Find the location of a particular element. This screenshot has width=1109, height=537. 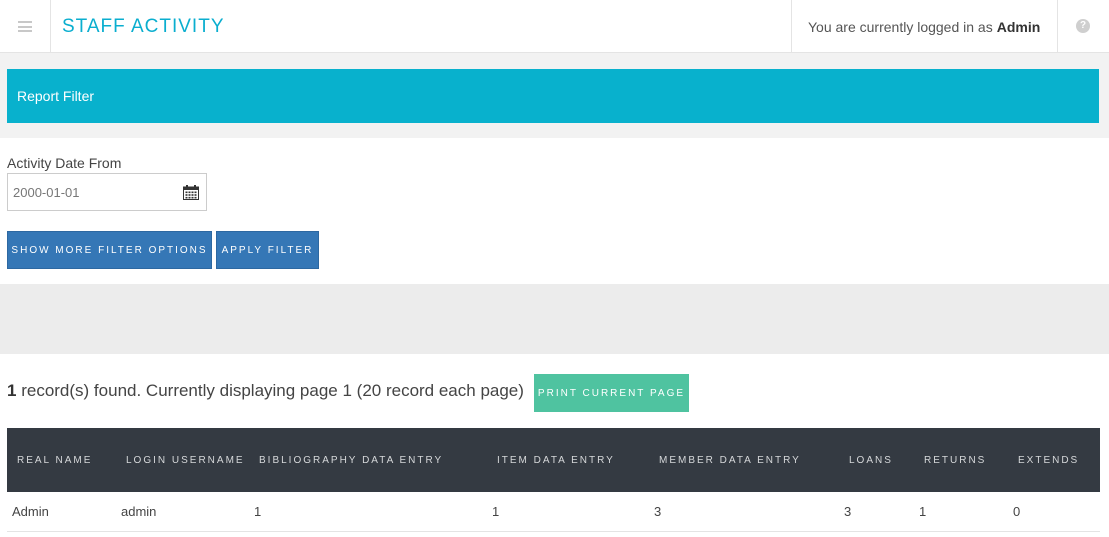

show-more-filter-options-button: SHOW MORE FILTER OPTIONS is located at coordinates (109, 250).